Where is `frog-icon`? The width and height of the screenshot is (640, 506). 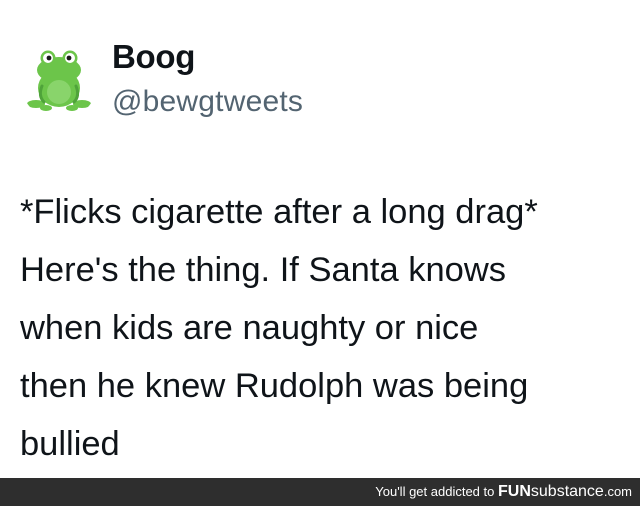 frog-icon is located at coordinates (59, 80).